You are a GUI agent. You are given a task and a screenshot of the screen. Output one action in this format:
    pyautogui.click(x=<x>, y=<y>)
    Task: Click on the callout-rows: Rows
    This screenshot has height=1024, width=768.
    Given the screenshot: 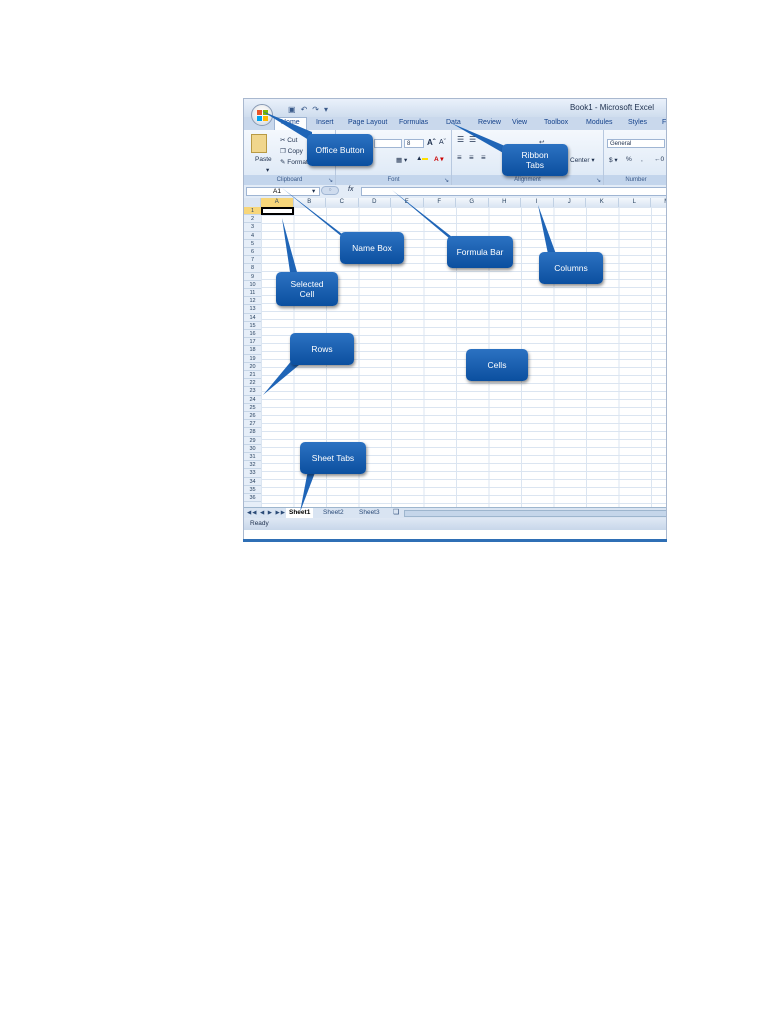 What is the action you would take?
    pyautogui.click(x=322, y=349)
    